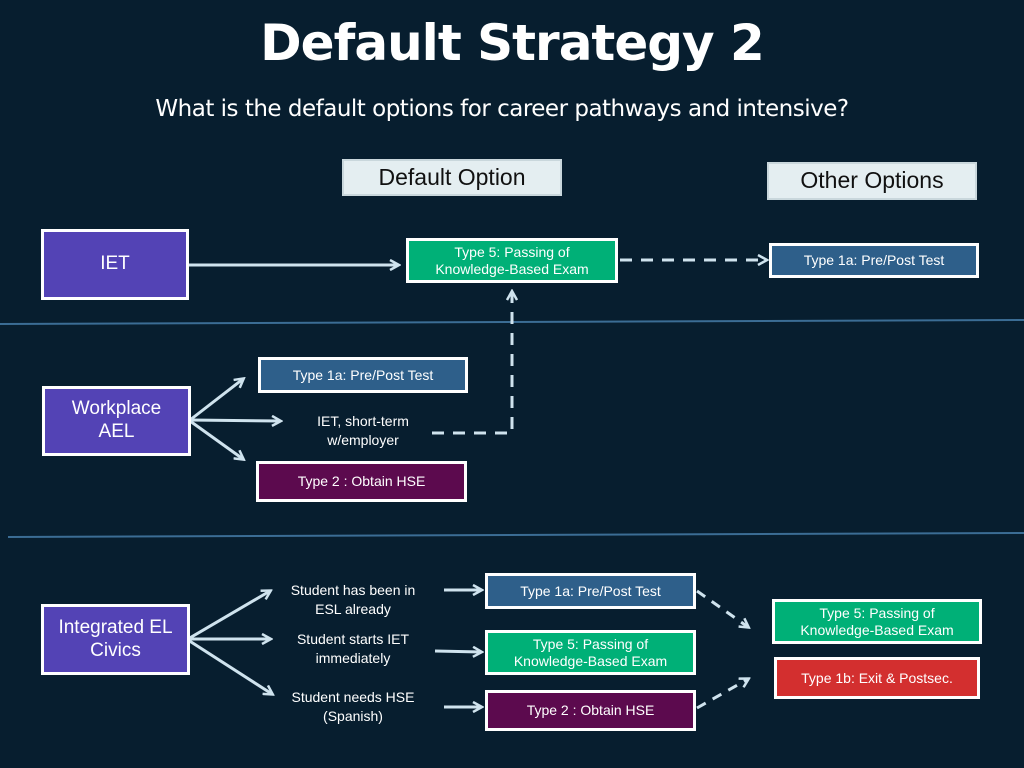 This screenshot has width=1024, height=768. I want to click on elcivics-condition-iet: Student starts IET immediately, so click(353, 648).